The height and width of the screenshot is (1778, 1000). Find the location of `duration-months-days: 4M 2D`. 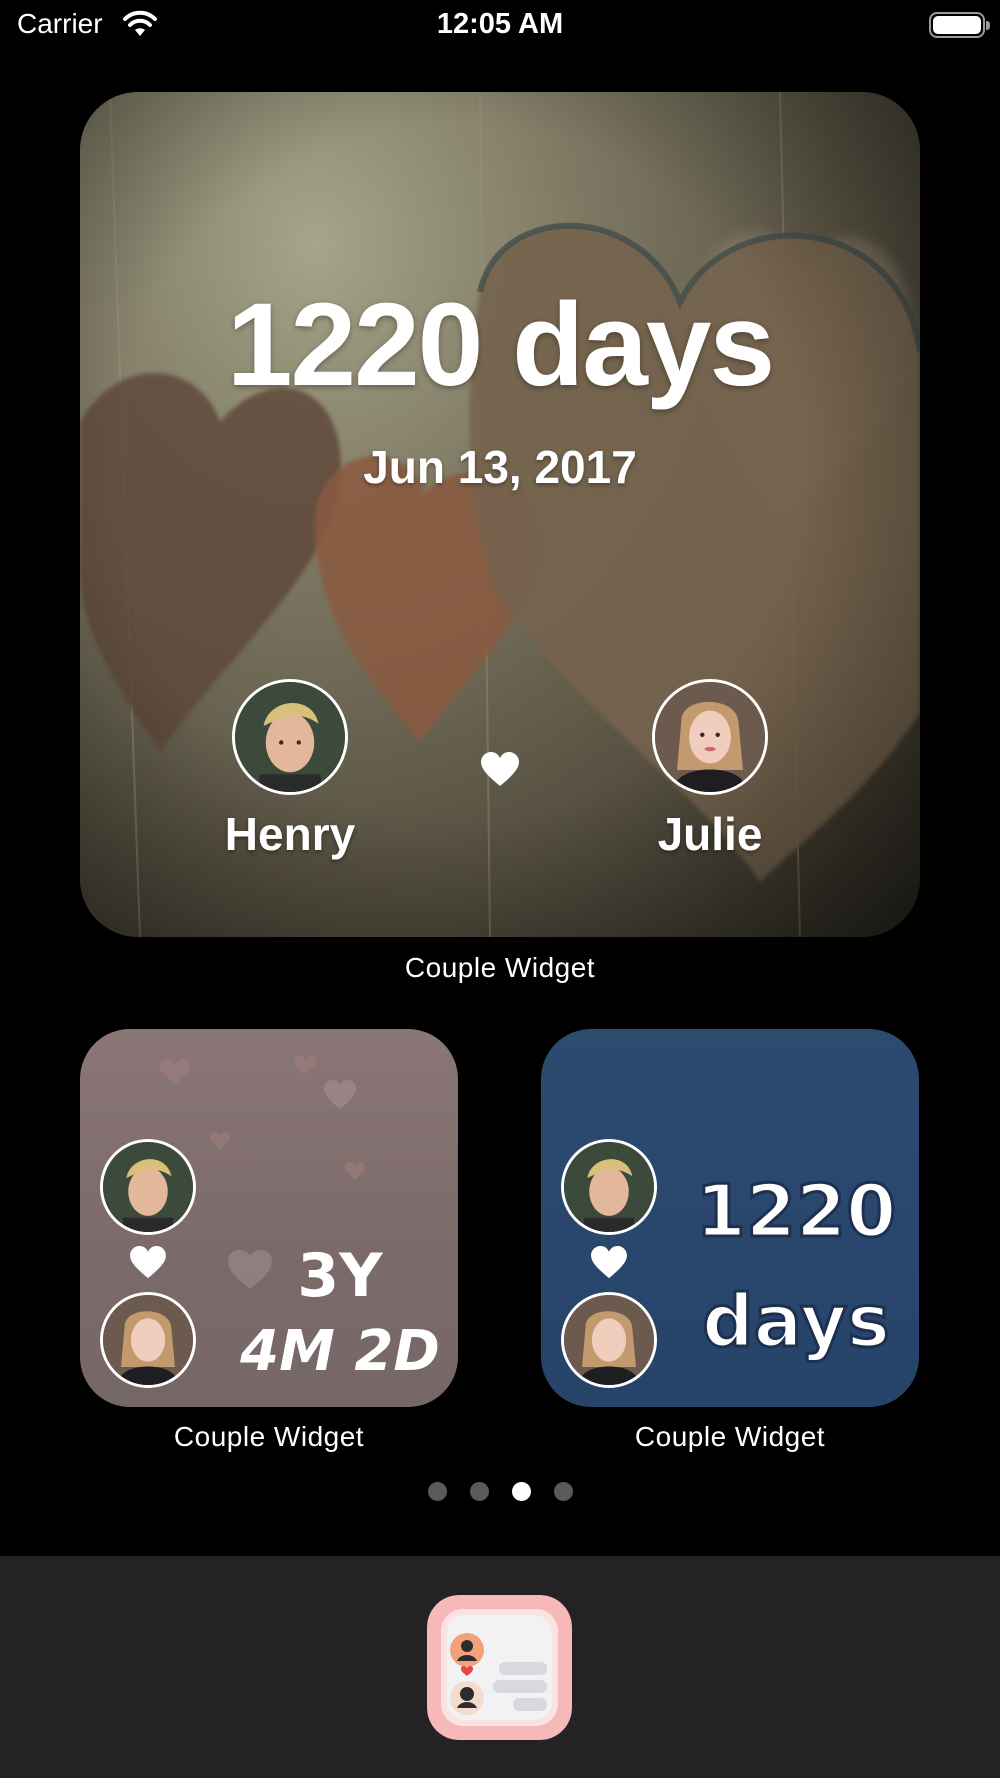

duration-months-days: 4M 2D is located at coordinates (340, 1351).